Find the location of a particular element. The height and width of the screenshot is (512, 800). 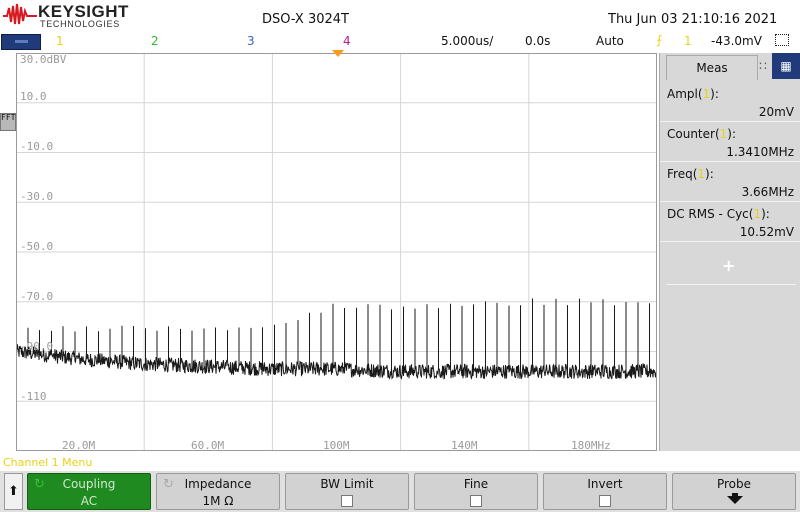

coupling-softkey: ↻ Coupling AC is located at coordinates (89, 491).